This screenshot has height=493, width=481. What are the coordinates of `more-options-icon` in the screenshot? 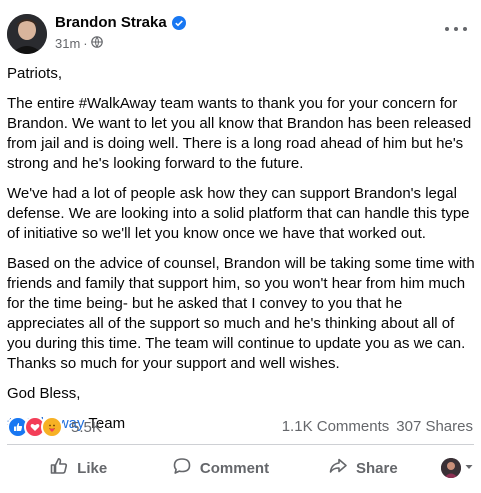 It's located at (456, 29).